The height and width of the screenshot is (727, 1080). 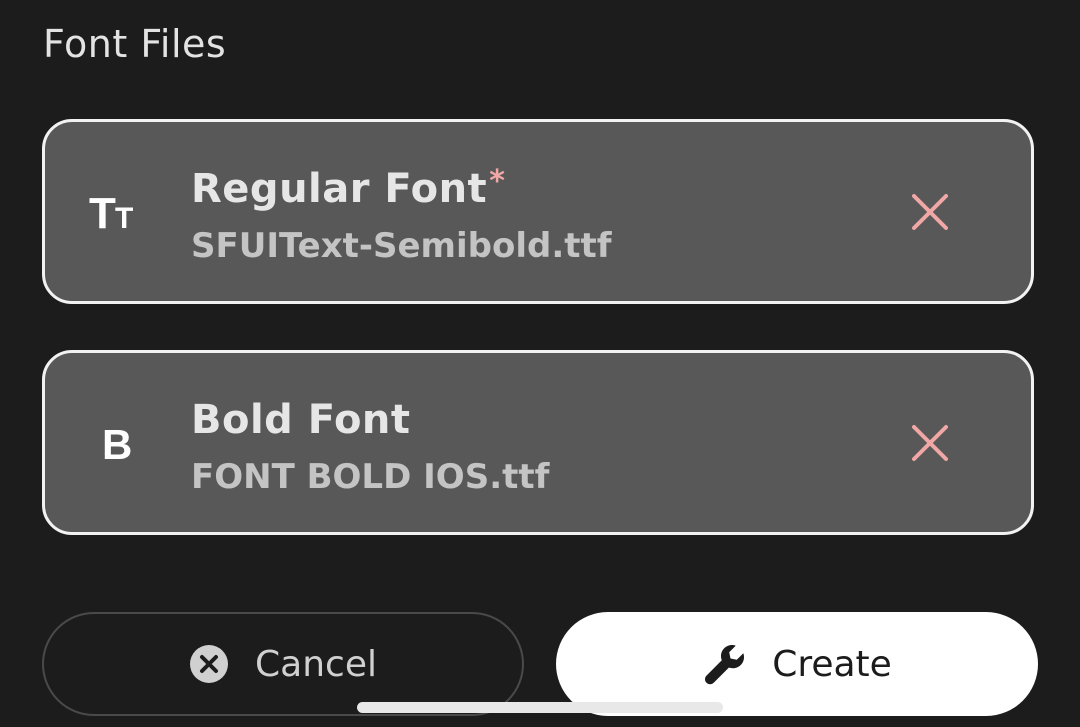 I want to click on section-title: Font Files, so click(x=135, y=44).